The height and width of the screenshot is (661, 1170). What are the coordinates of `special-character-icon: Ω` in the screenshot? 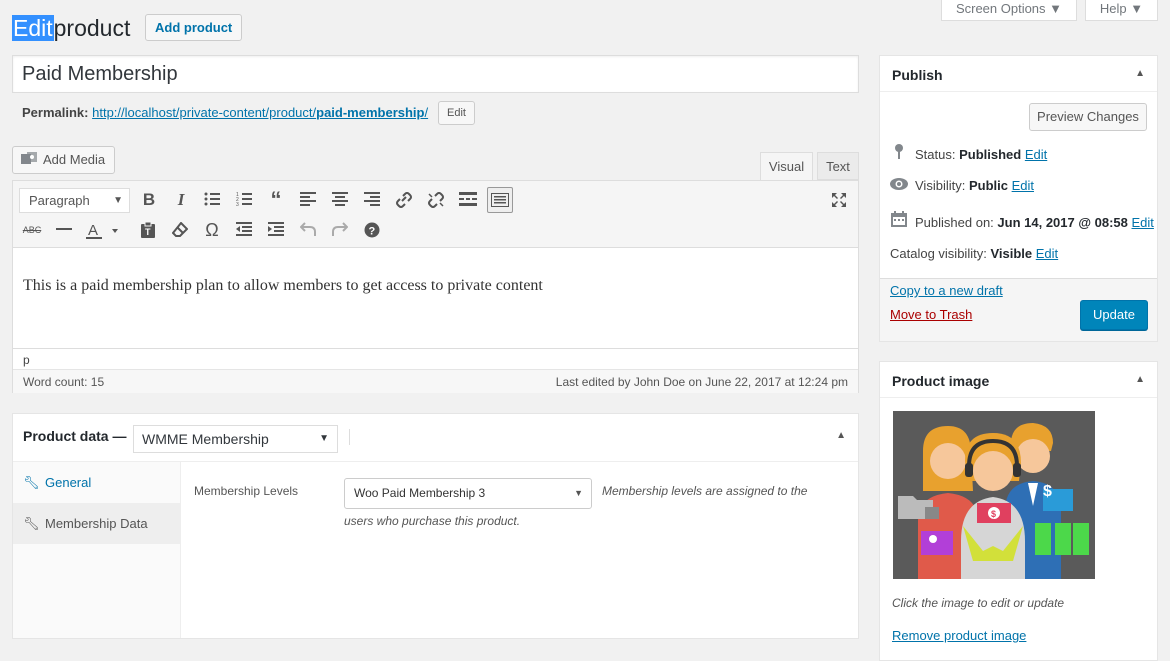 It's located at (212, 230).